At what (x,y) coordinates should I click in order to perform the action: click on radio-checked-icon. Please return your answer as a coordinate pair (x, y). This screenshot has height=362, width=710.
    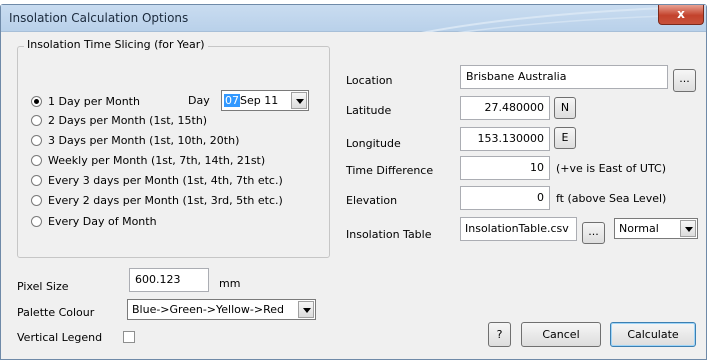
    Looking at the image, I should click on (36, 101).